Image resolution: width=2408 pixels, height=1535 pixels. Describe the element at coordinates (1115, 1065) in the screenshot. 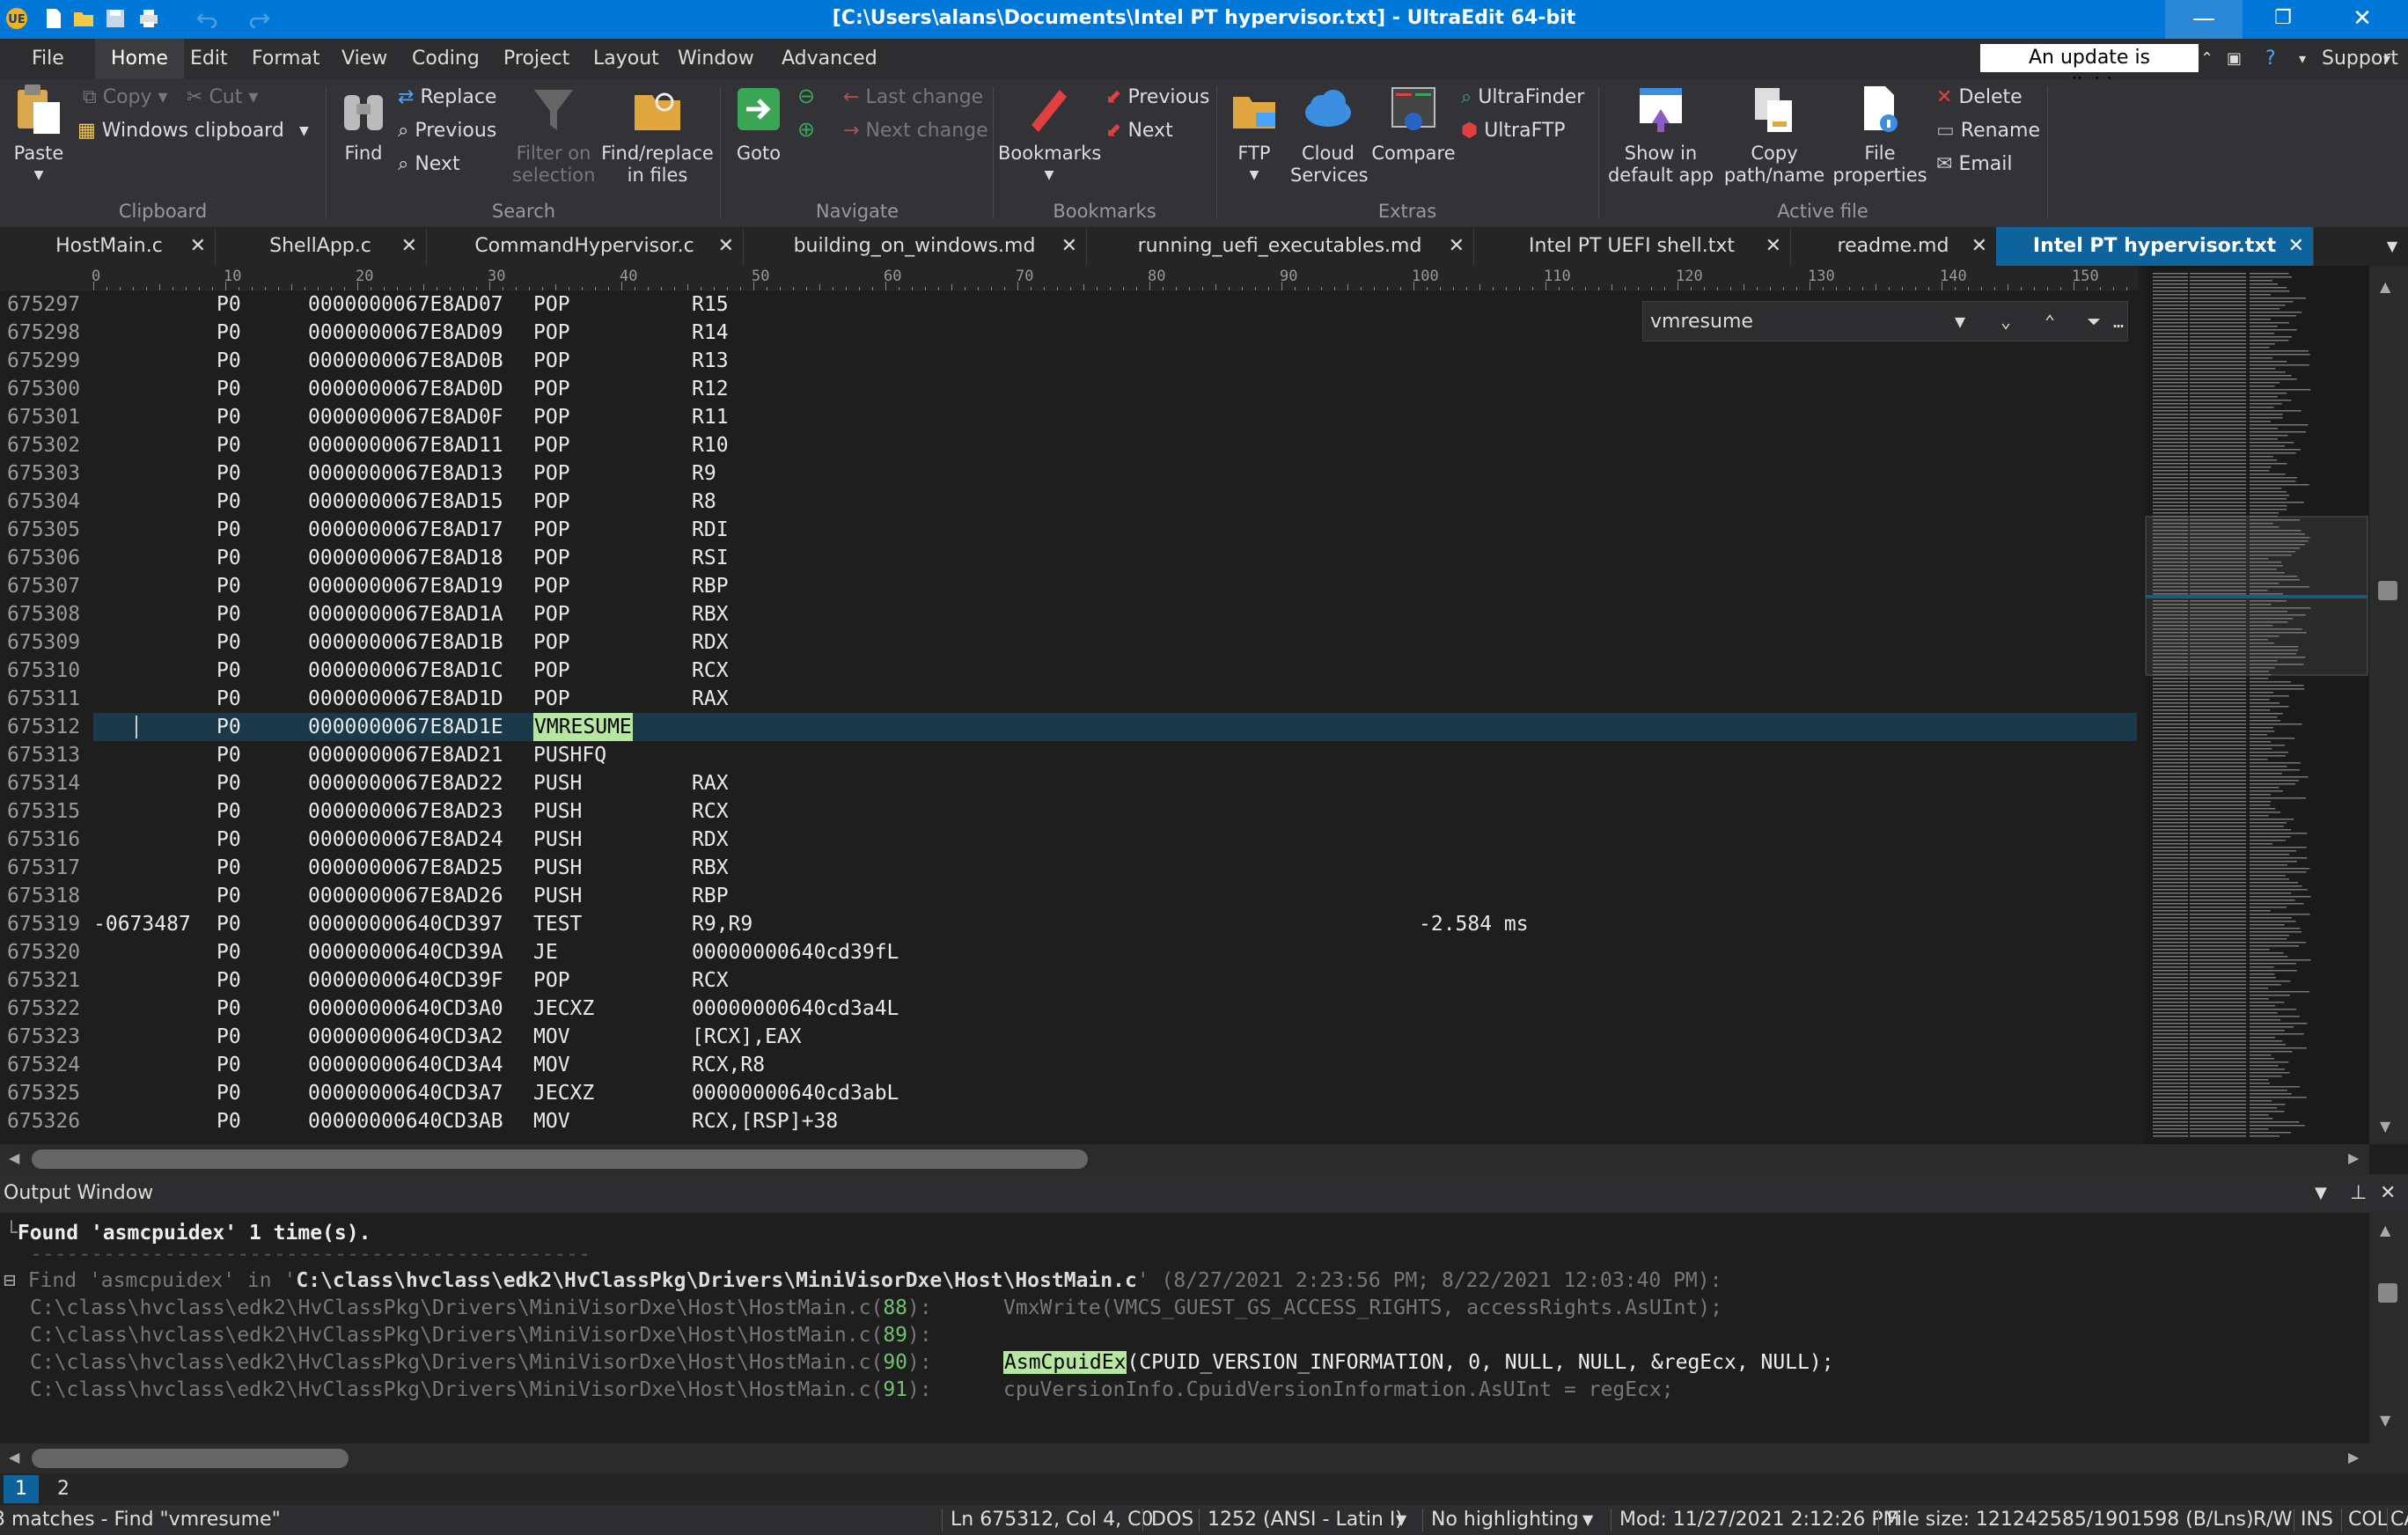

I see `editor-line: P0 00000000640CD3A4 MOV RCX,R8` at that location.